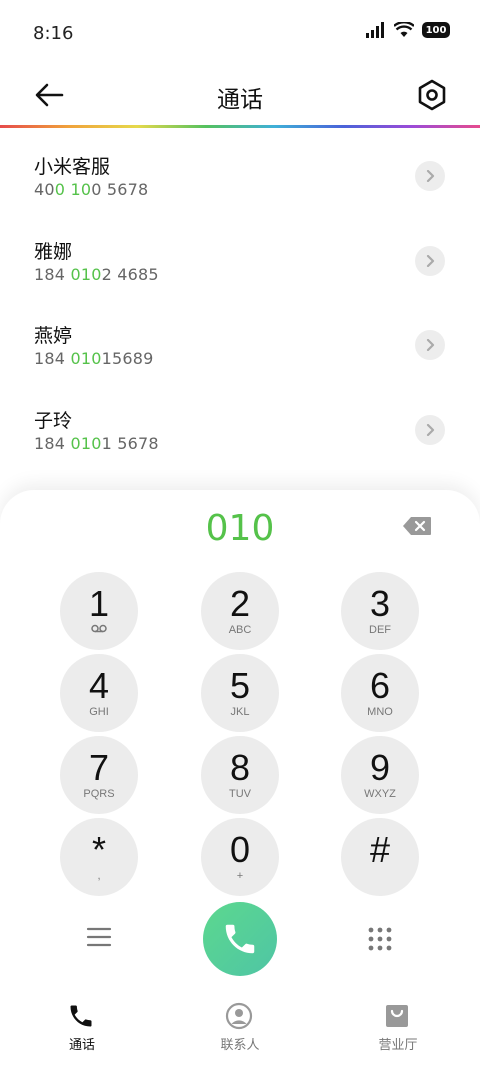 The image size is (480, 1067). I want to click on key-letters: WXYZ, so click(380, 794).